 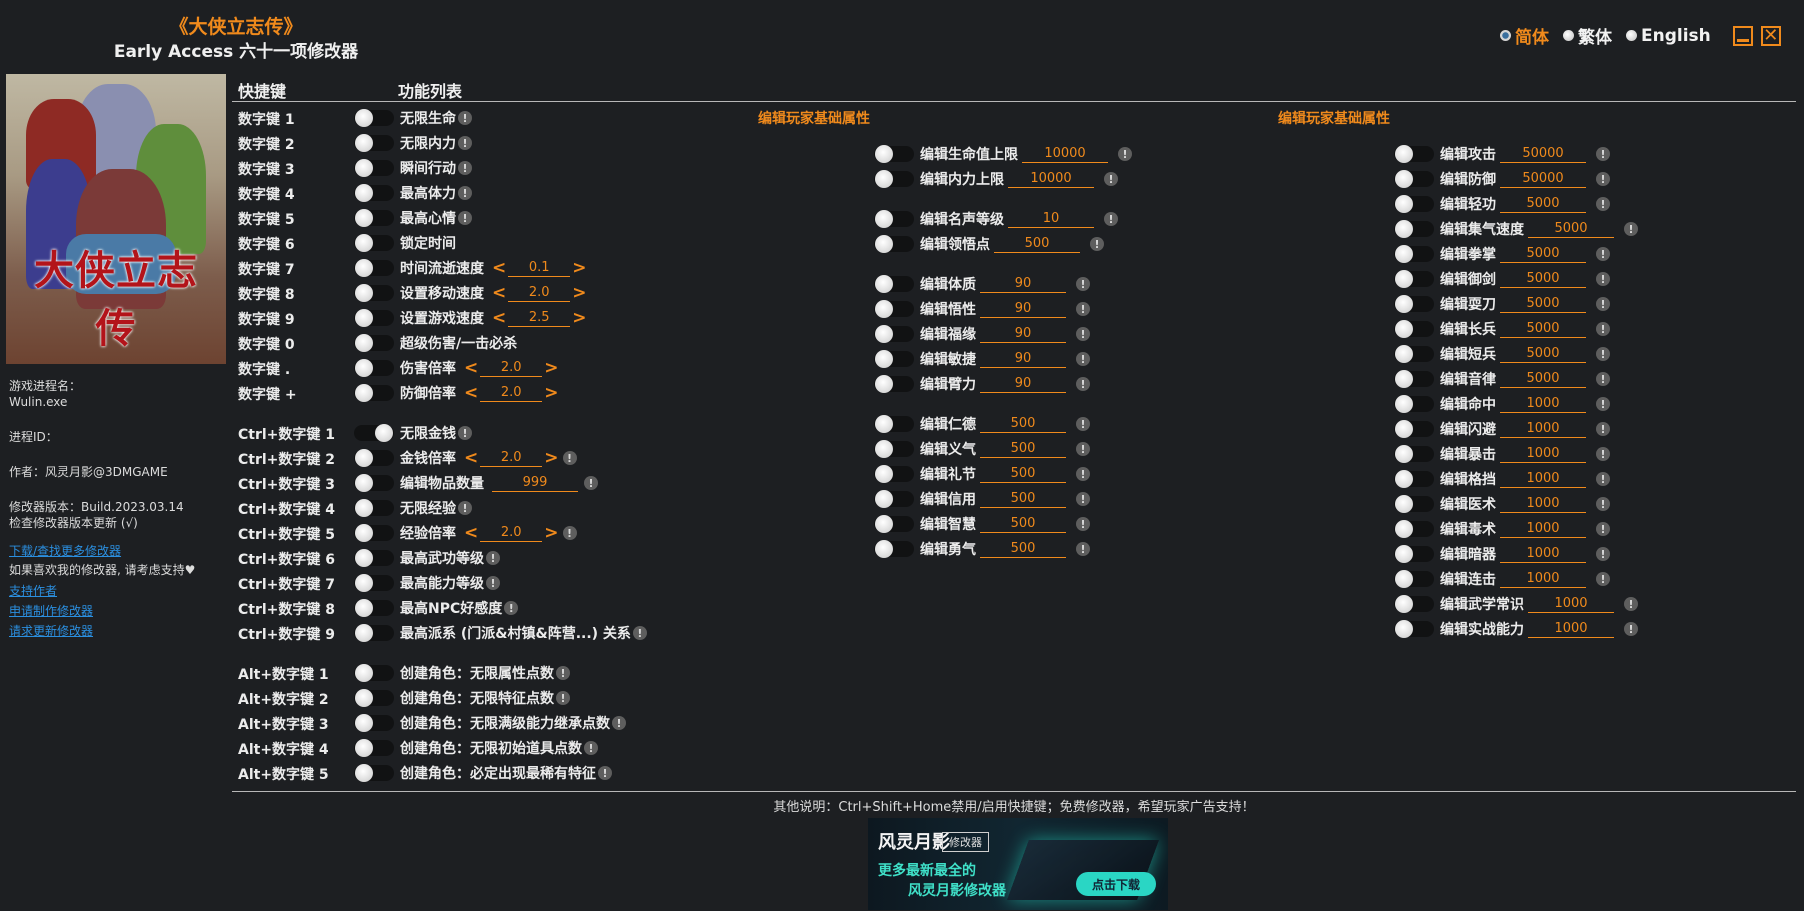 I want to click on support-author-link: 支持作者, so click(x=33, y=591).